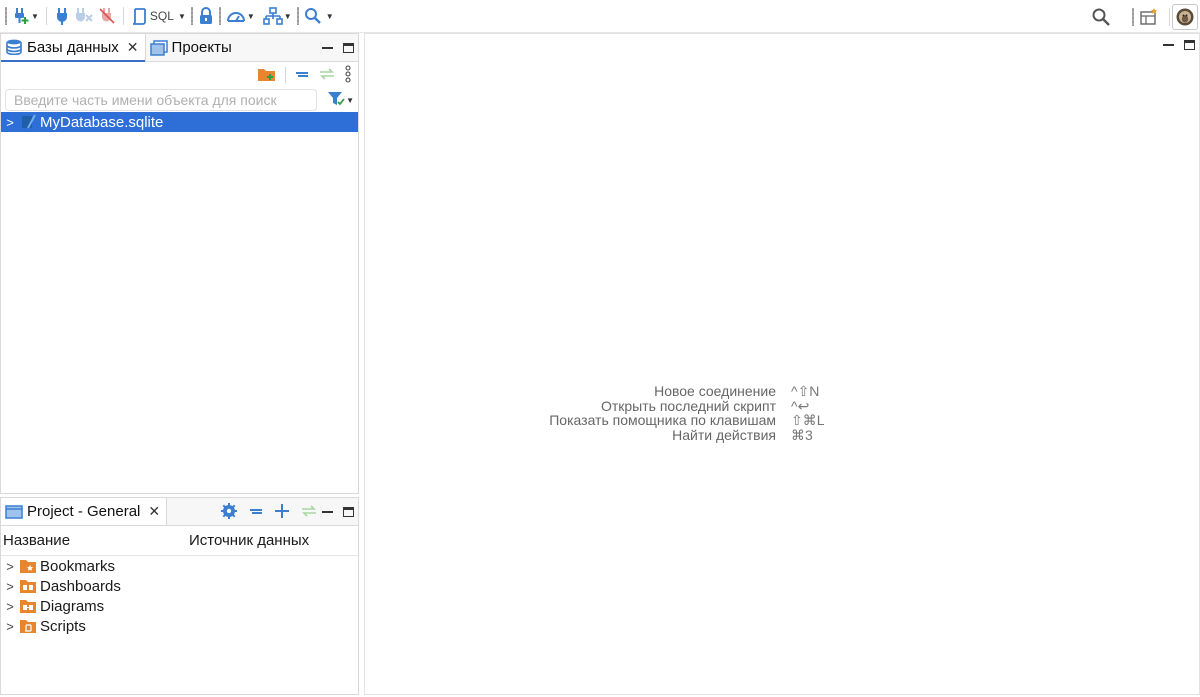  Describe the element at coordinates (179, 586) in the screenshot. I see `list-item: > Dashboards` at that location.